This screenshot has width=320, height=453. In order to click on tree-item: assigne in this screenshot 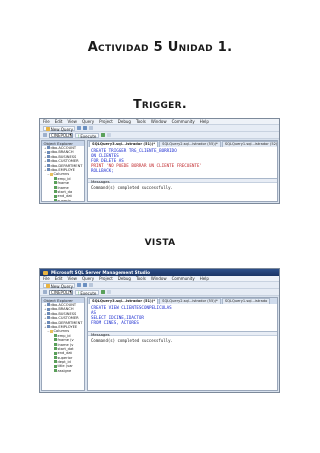, I will do `click(63, 371)`.